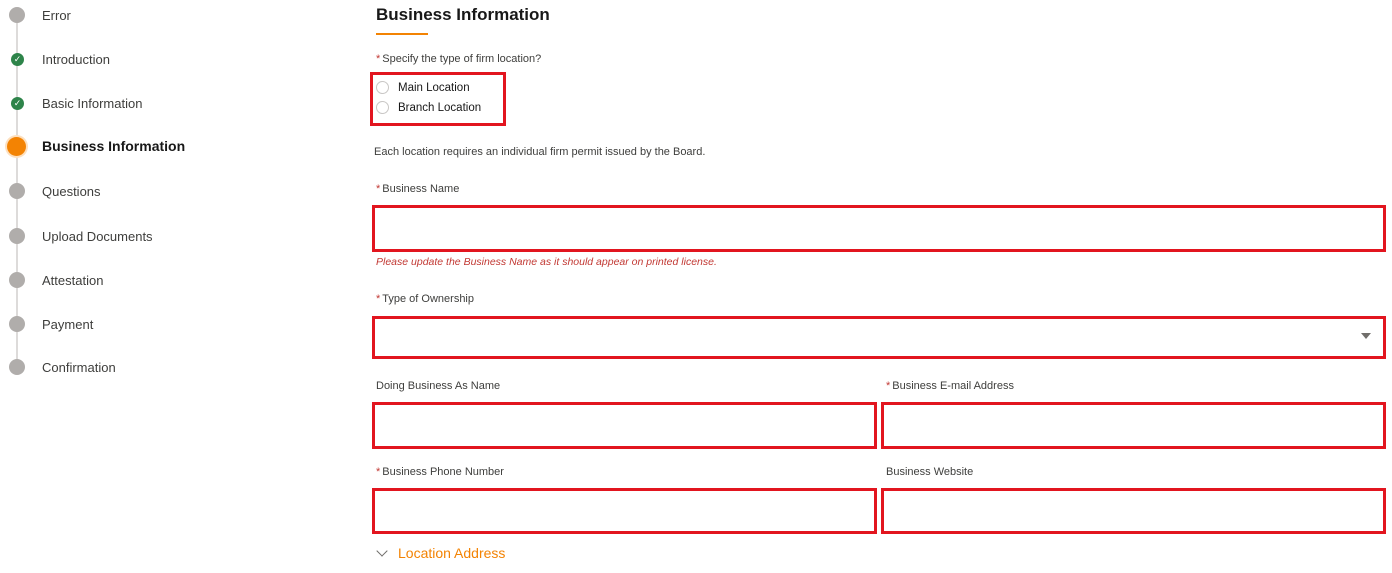 This screenshot has width=1392, height=573. I want to click on step-label: Attestation, so click(73, 280).